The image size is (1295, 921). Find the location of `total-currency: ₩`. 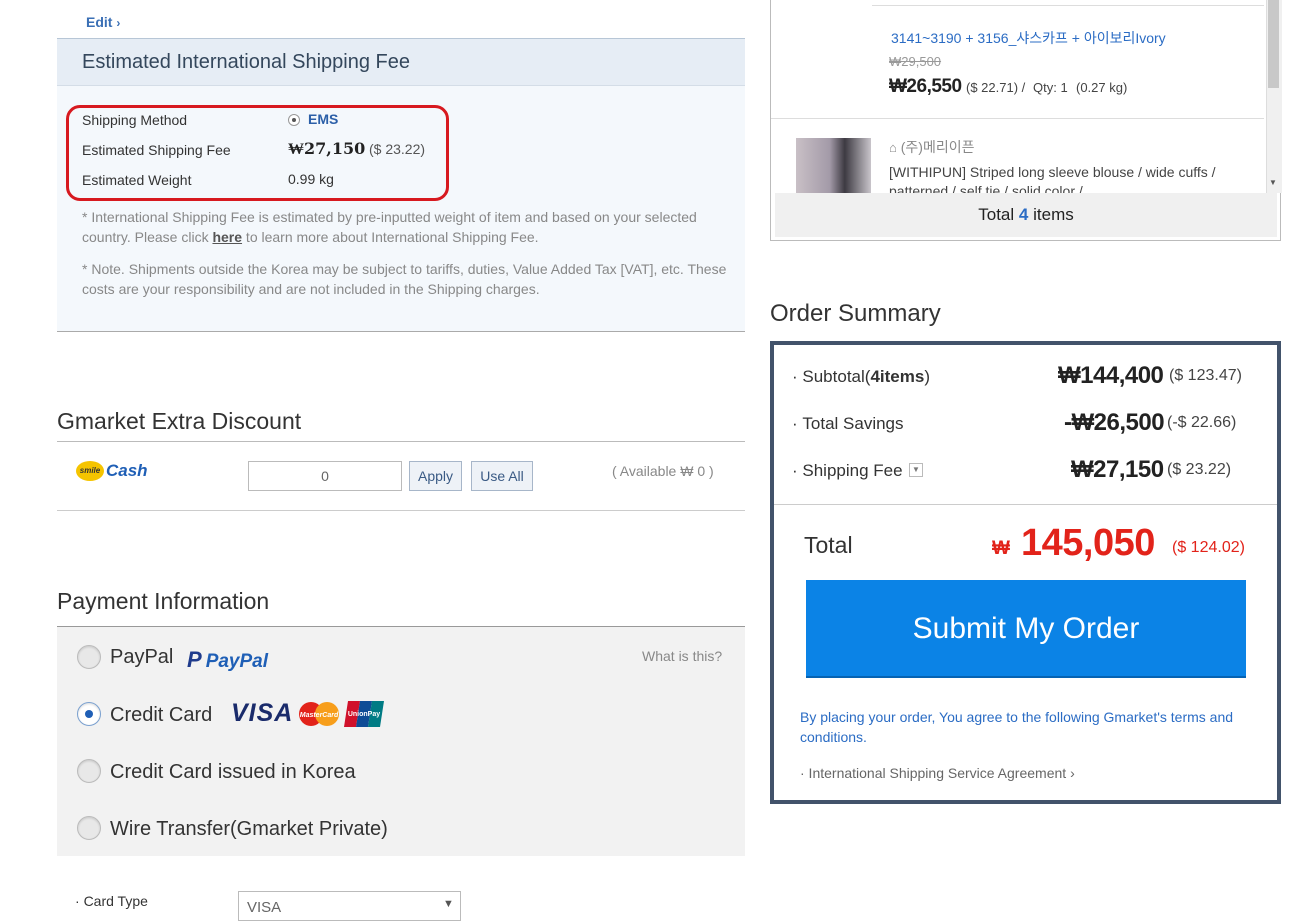

total-currency: ₩ is located at coordinates (1001, 548).